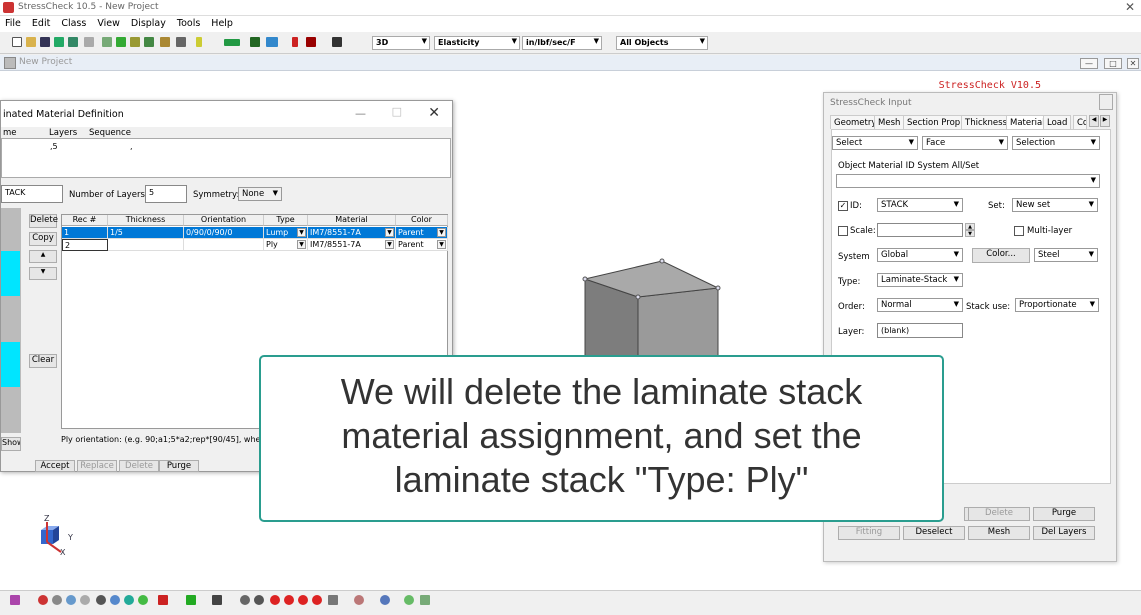 This screenshot has height=615, width=1141. I want to click on symmetry-select: None ▼, so click(260, 194).